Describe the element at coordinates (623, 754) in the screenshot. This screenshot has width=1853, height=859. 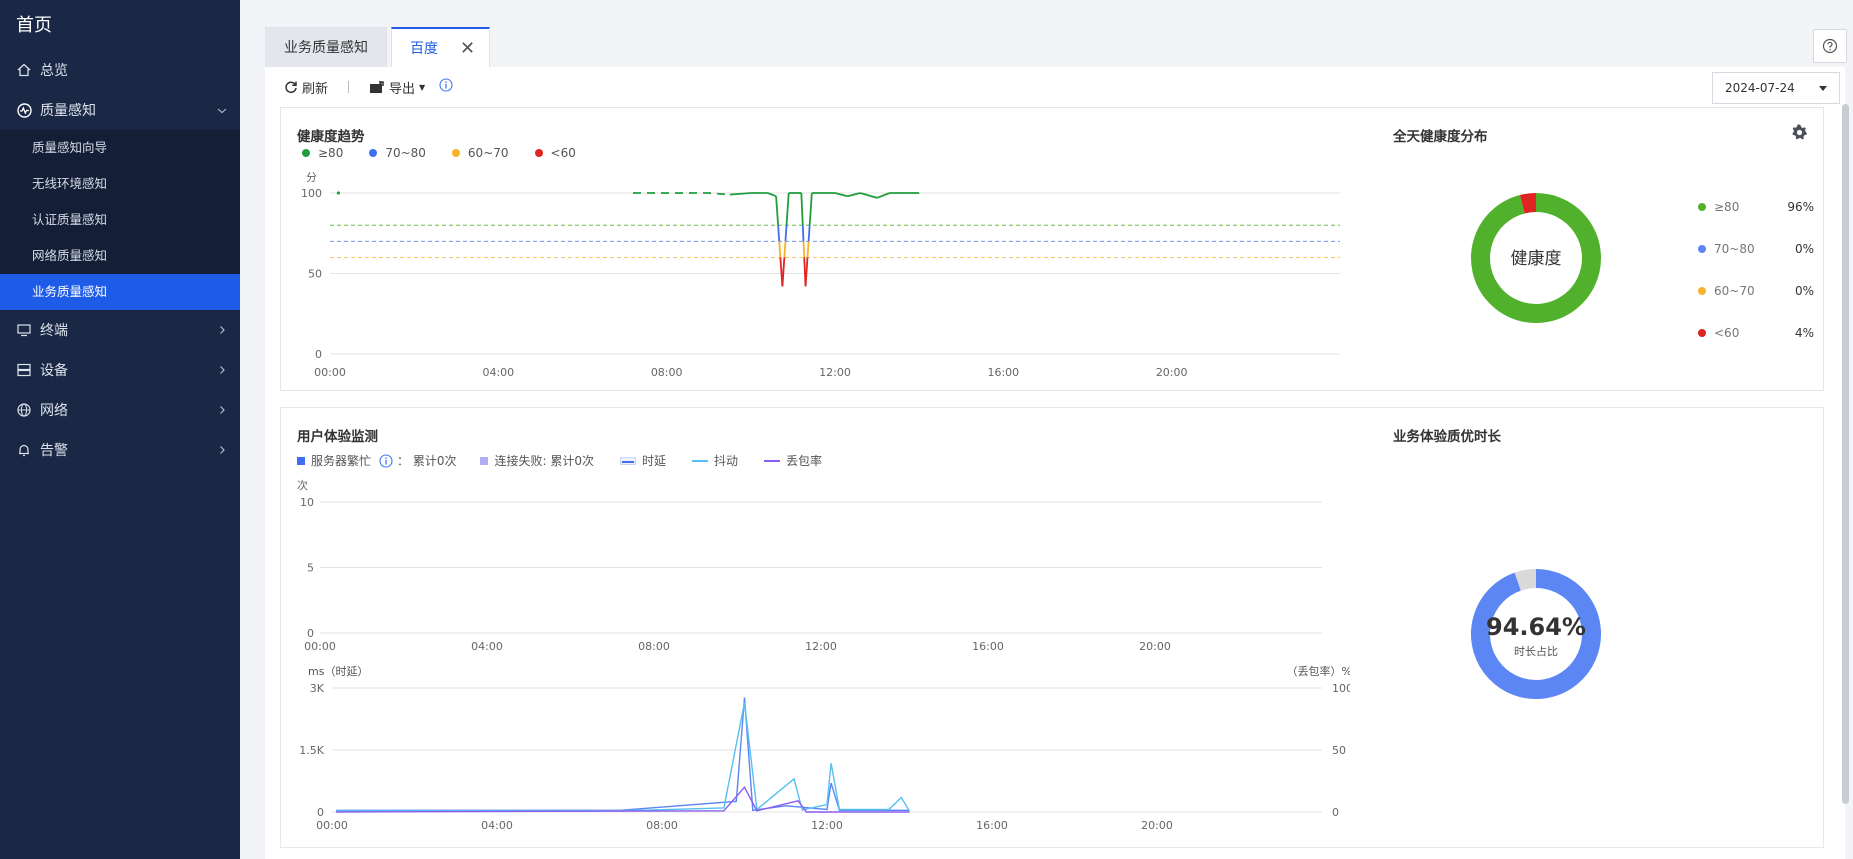
I see `series-line` at that location.